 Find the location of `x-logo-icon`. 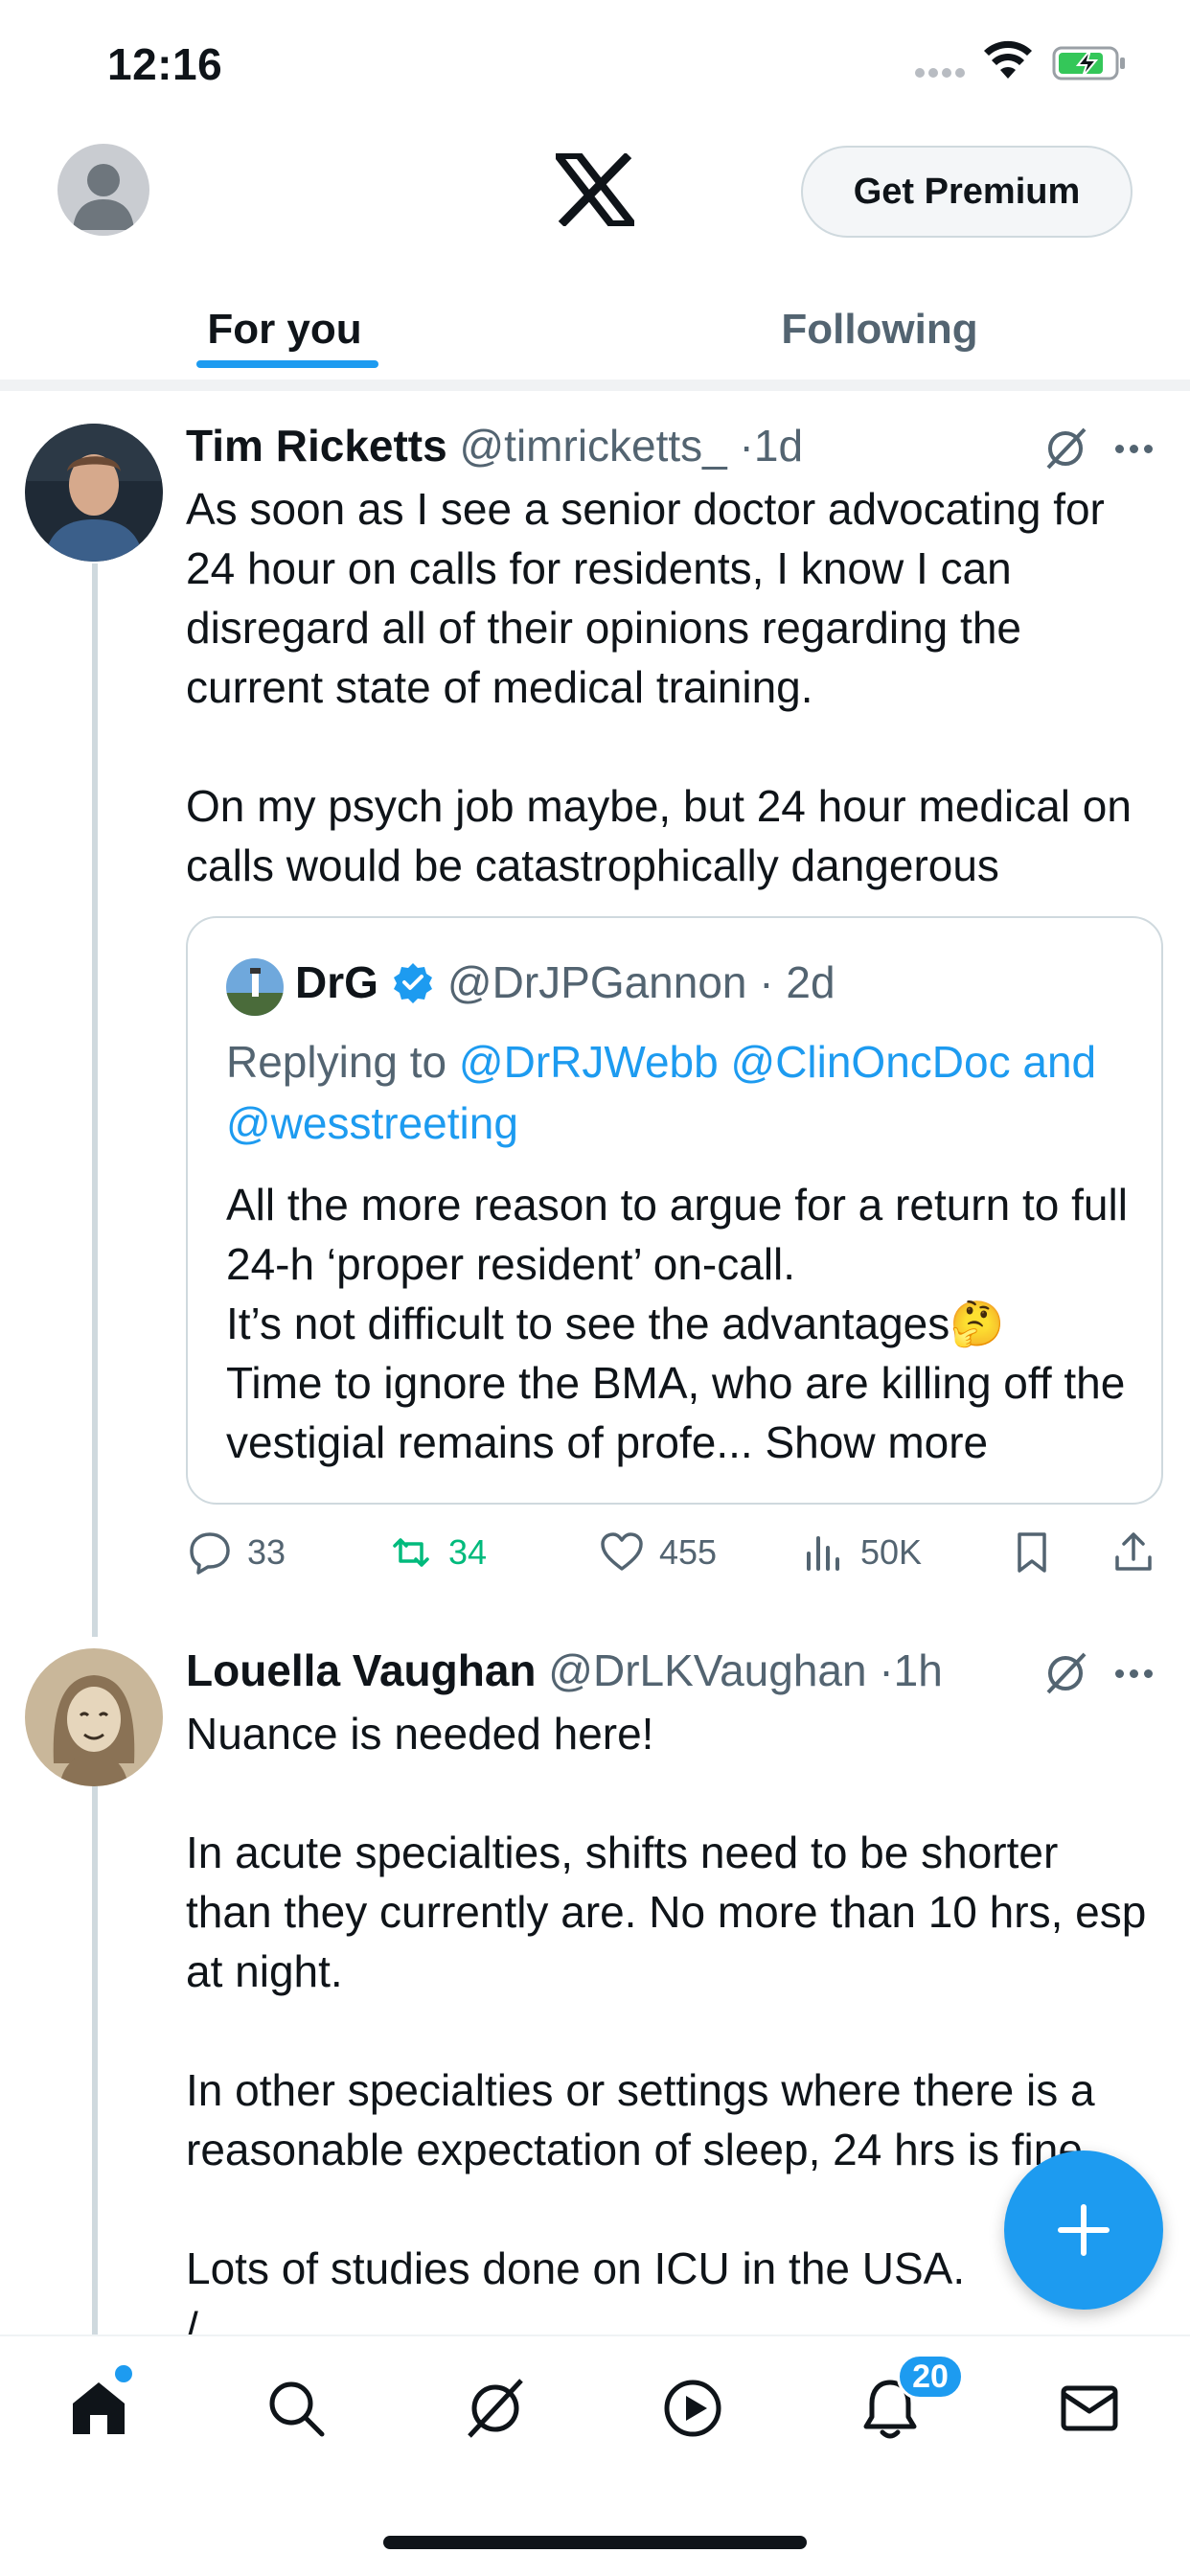

x-logo-icon is located at coordinates (595, 189).